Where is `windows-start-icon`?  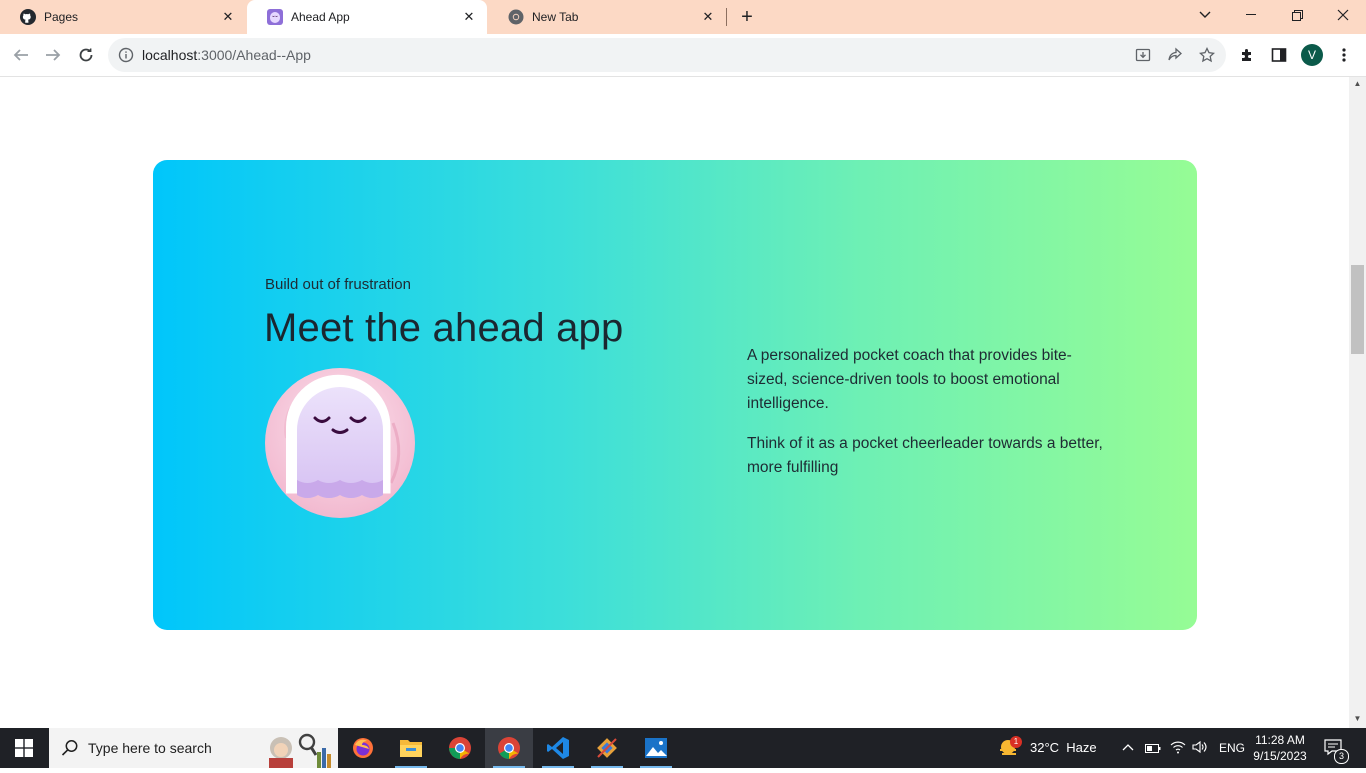
windows-start-icon is located at coordinates (24, 748).